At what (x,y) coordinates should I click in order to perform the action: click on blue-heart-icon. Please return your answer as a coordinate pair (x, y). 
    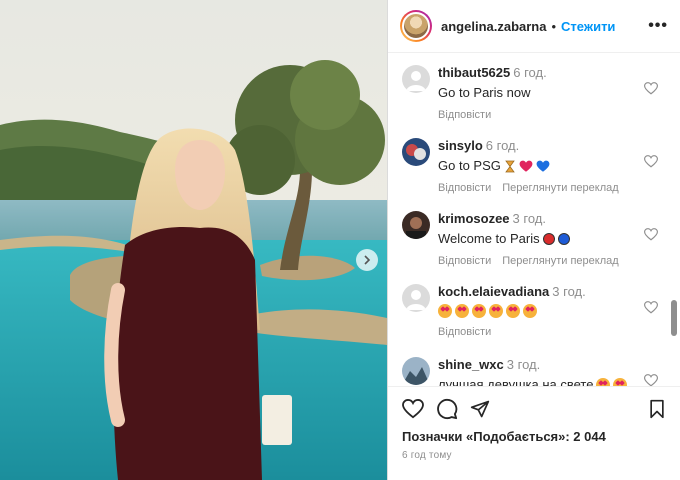
    Looking at the image, I should click on (543, 166).